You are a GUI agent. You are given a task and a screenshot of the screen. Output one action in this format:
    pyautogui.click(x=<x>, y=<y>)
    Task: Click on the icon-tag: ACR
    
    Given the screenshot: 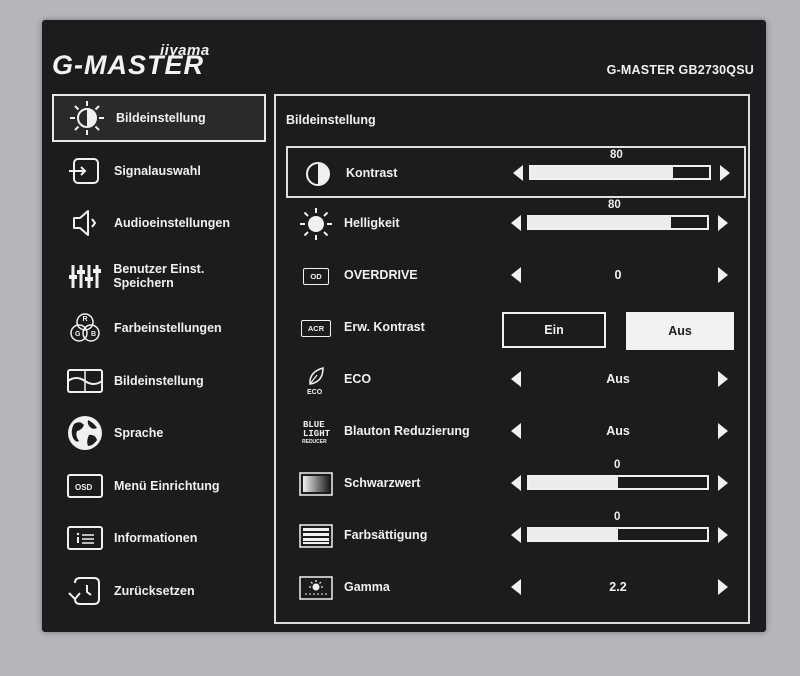 What is the action you would take?
    pyautogui.click(x=316, y=328)
    